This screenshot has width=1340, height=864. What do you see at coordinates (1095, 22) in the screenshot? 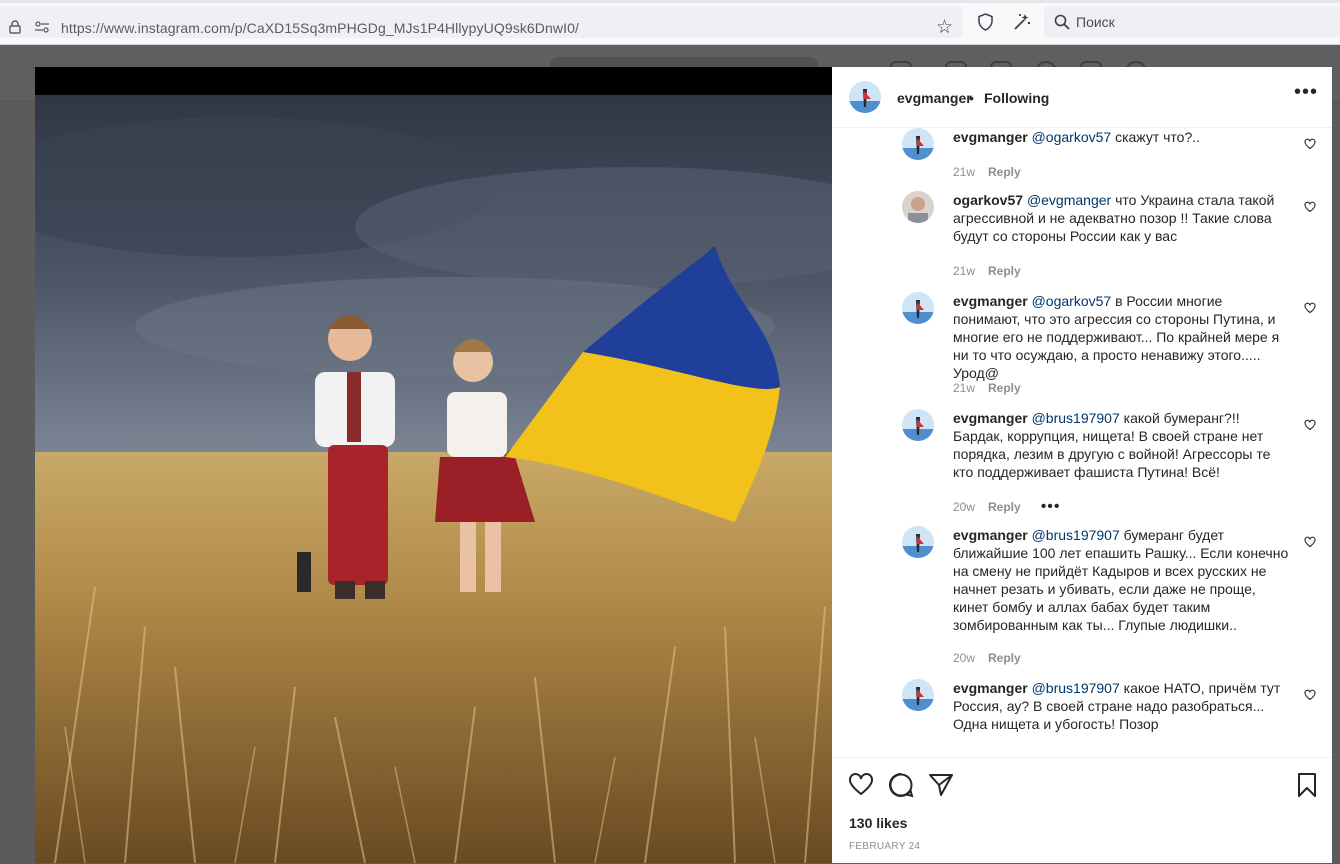
I see `search-placeholder: Поиск` at bounding box center [1095, 22].